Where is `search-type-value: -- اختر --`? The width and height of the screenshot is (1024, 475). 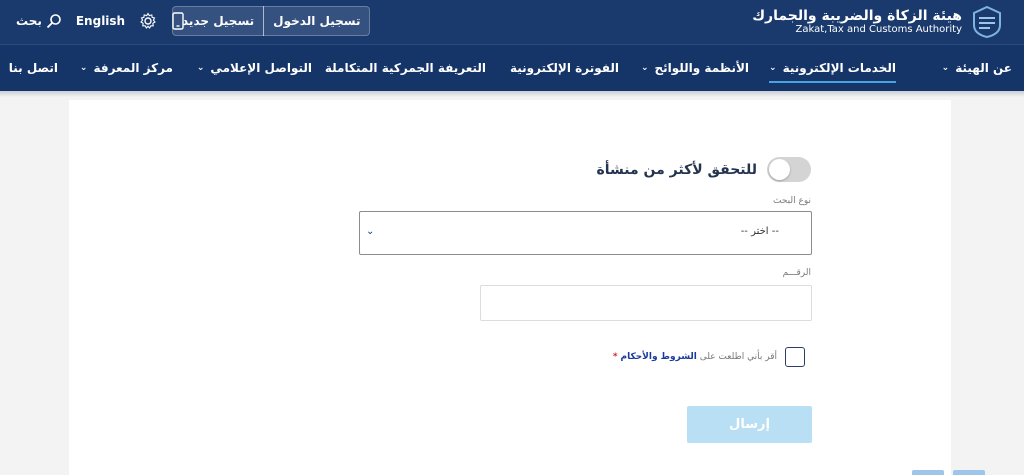 search-type-value: -- اختر -- is located at coordinates (759, 231).